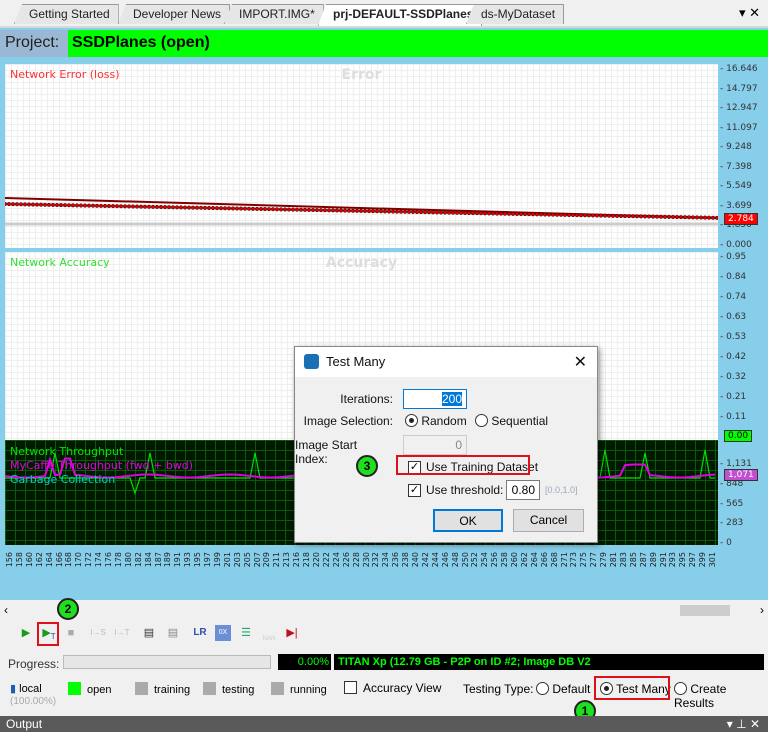 The image size is (768, 732). What do you see at coordinates (178, 560) in the screenshot?
I see `x-tick-label: 191` at bounding box center [178, 560].